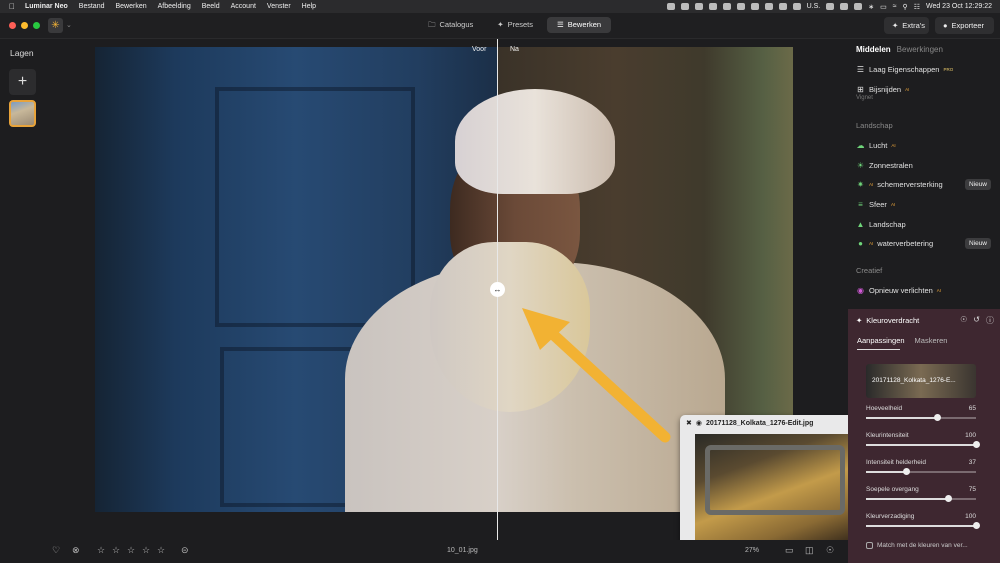 This screenshot has height=563, width=1000. Describe the element at coordinates (887, 435) in the screenshot. I see `slider-label: Kleurintensiteit` at that location.